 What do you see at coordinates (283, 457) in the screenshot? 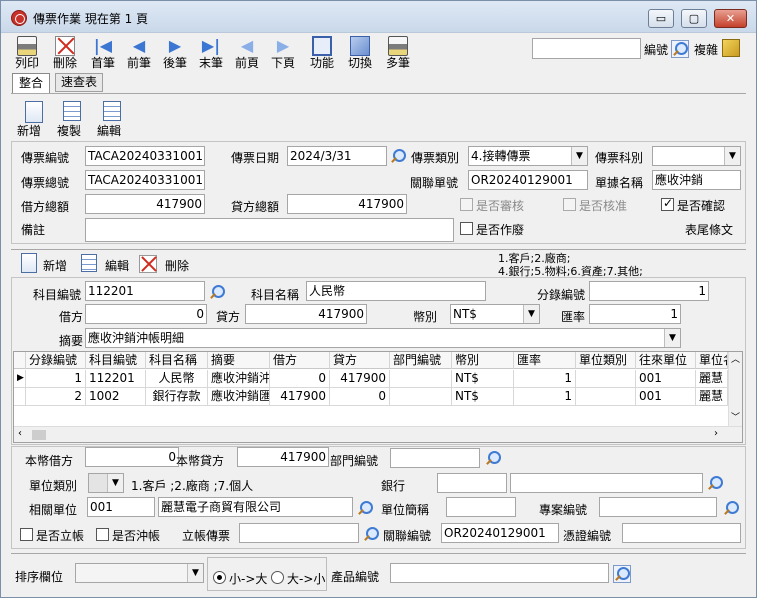
I see `local-credit-field: 417900` at bounding box center [283, 457].